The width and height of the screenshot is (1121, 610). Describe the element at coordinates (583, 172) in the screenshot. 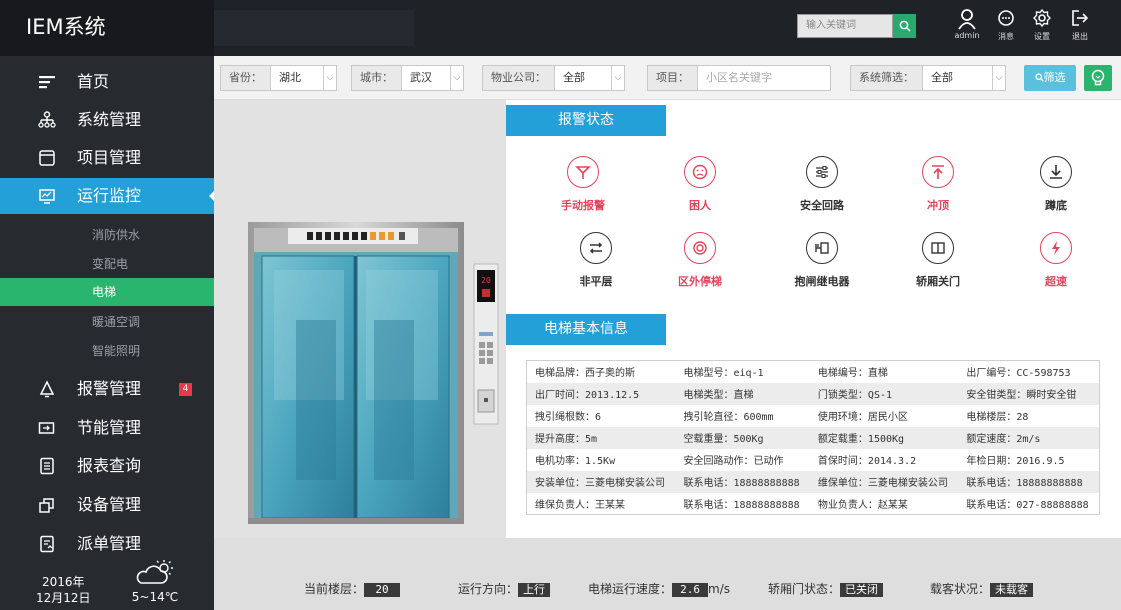

I see `manual-alarm-icon` at that location.